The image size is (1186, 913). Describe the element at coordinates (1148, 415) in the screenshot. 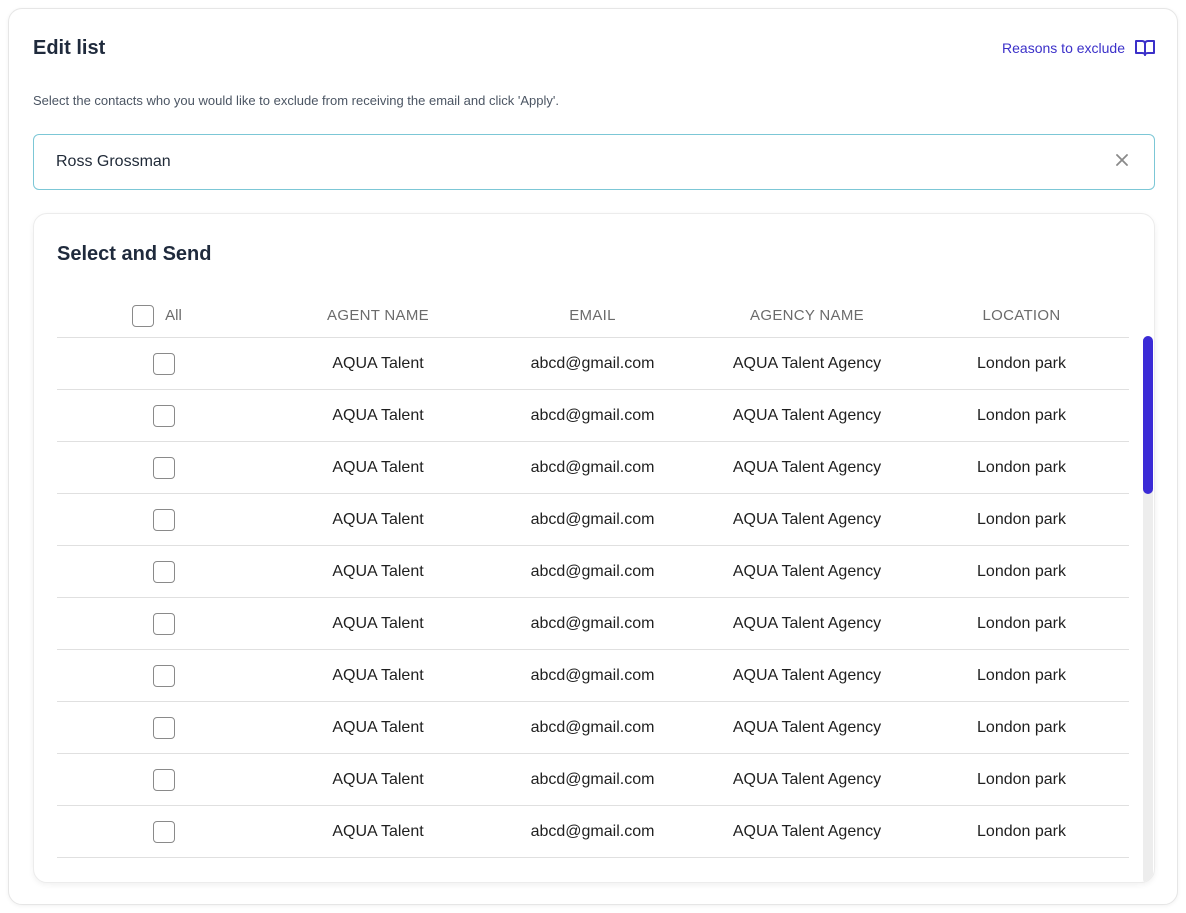

I see `scrollbar-thumb` at that location.